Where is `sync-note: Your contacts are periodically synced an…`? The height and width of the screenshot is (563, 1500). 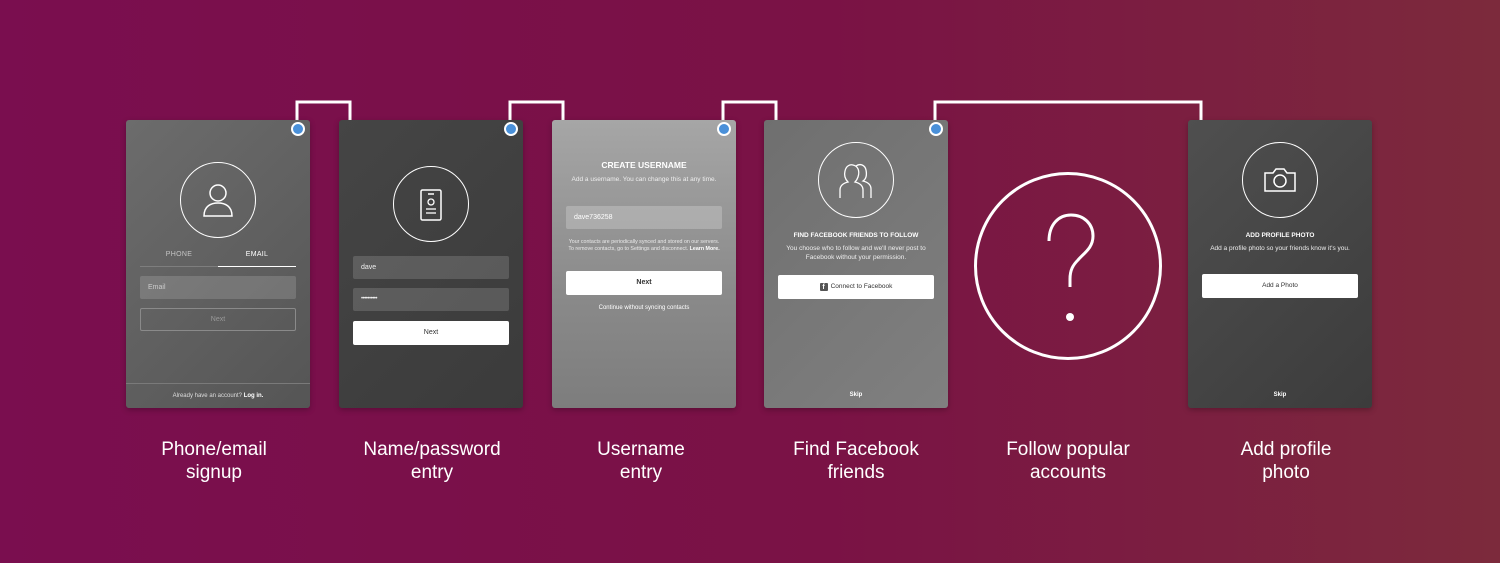
sync-note: Your contacts are periodically synced an… is located at coordinates (644, 246).